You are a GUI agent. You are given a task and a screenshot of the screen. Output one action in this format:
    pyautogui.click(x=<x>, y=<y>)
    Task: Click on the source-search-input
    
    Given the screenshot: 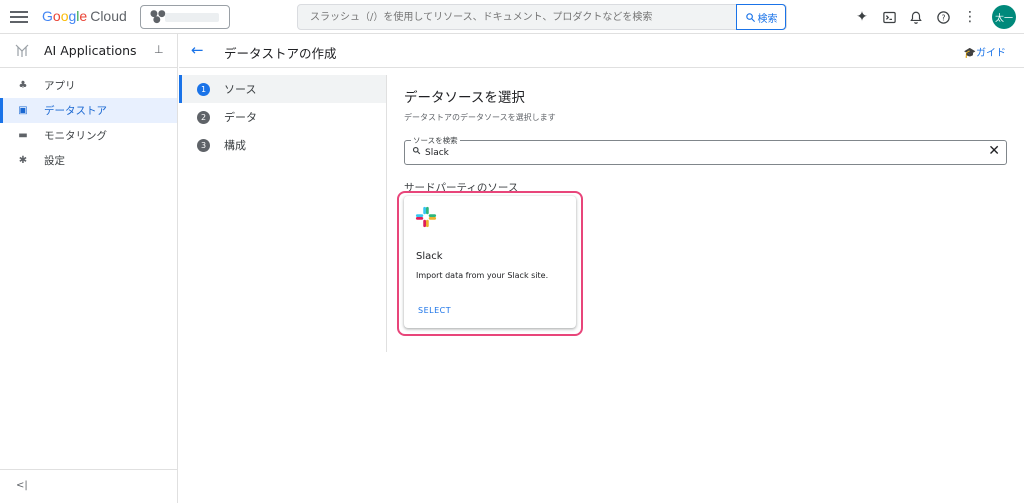 What is the action you would take?
    pyautogui.click(x=695, y=153)
    